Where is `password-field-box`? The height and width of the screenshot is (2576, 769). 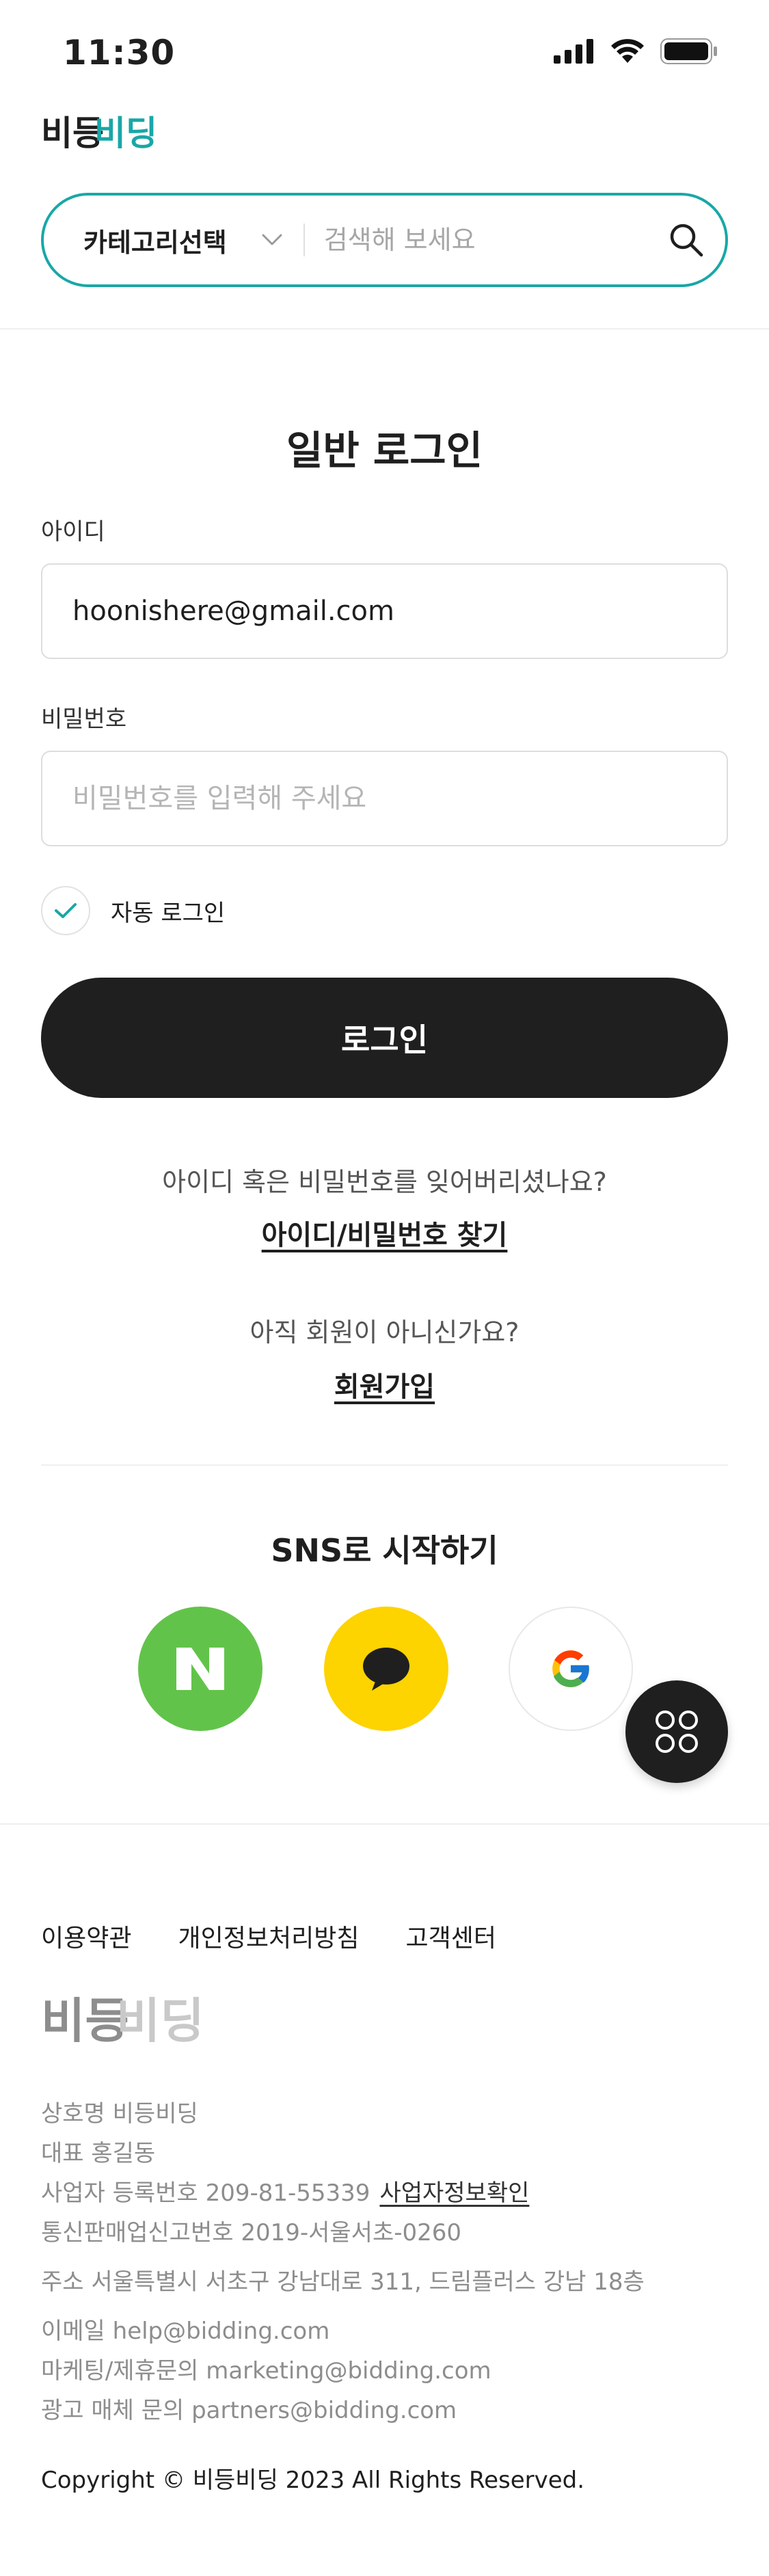 password-field-box is located at coordinates (384, 798).